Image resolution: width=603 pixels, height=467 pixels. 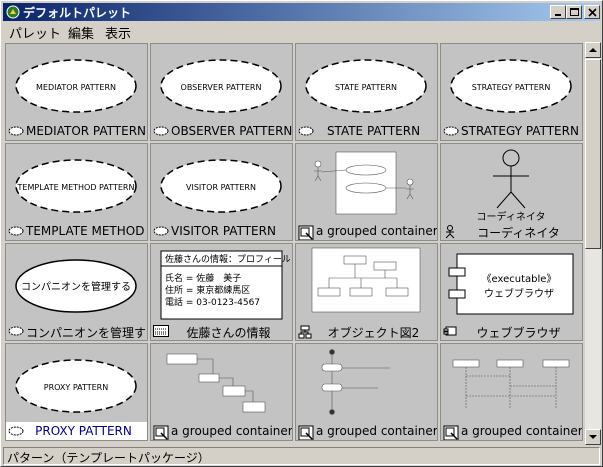 I want to click on ellipse-text: PROXY PATTERN, so click(x=76, y=387).